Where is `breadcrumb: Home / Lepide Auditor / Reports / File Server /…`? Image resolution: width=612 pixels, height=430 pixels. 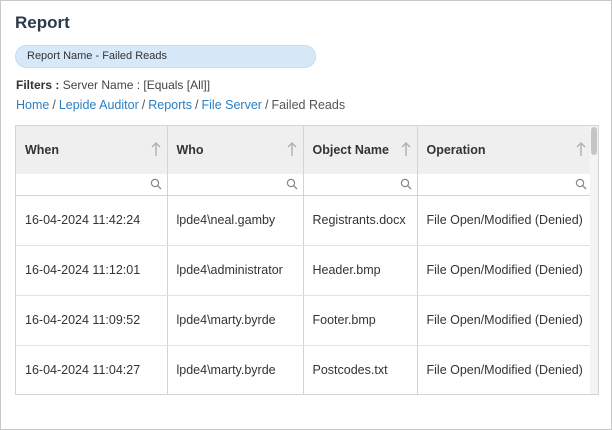
breadcrumb: Home / Lepide Auditor / Reports / File Server /… is located at coordinates (180, 105).